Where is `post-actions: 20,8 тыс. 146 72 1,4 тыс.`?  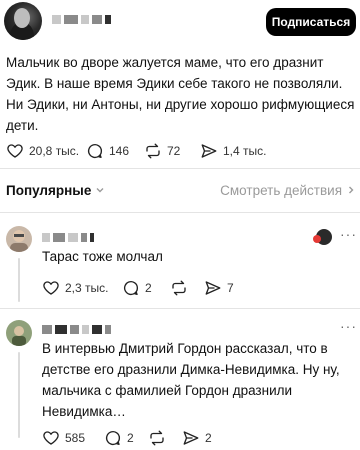
post-actions: 20,8 тыс. 146 72 1,4 тыс. is located at coordinates (136, 151).